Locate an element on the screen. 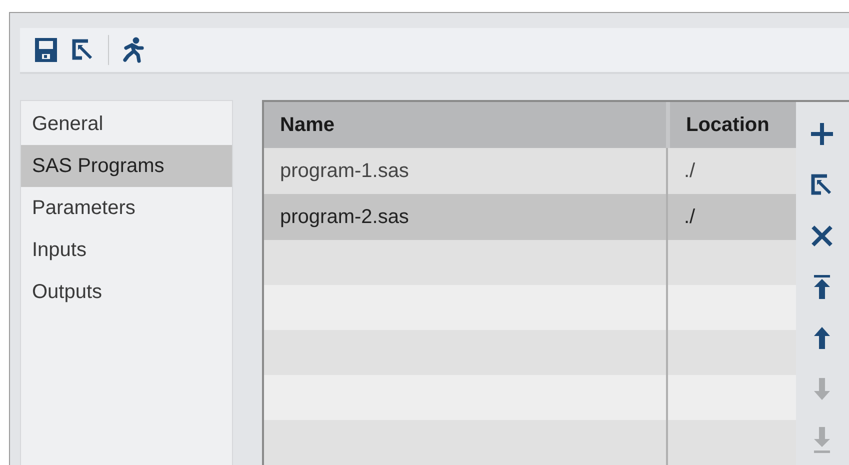 The height and width of the screenshot is (465, 849). save-button is located at coordinates (46, 50).